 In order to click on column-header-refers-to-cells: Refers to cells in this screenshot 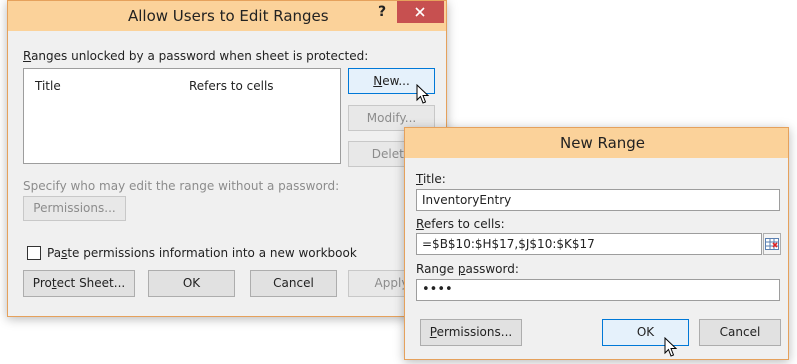, I will do `click(231, 86)`.